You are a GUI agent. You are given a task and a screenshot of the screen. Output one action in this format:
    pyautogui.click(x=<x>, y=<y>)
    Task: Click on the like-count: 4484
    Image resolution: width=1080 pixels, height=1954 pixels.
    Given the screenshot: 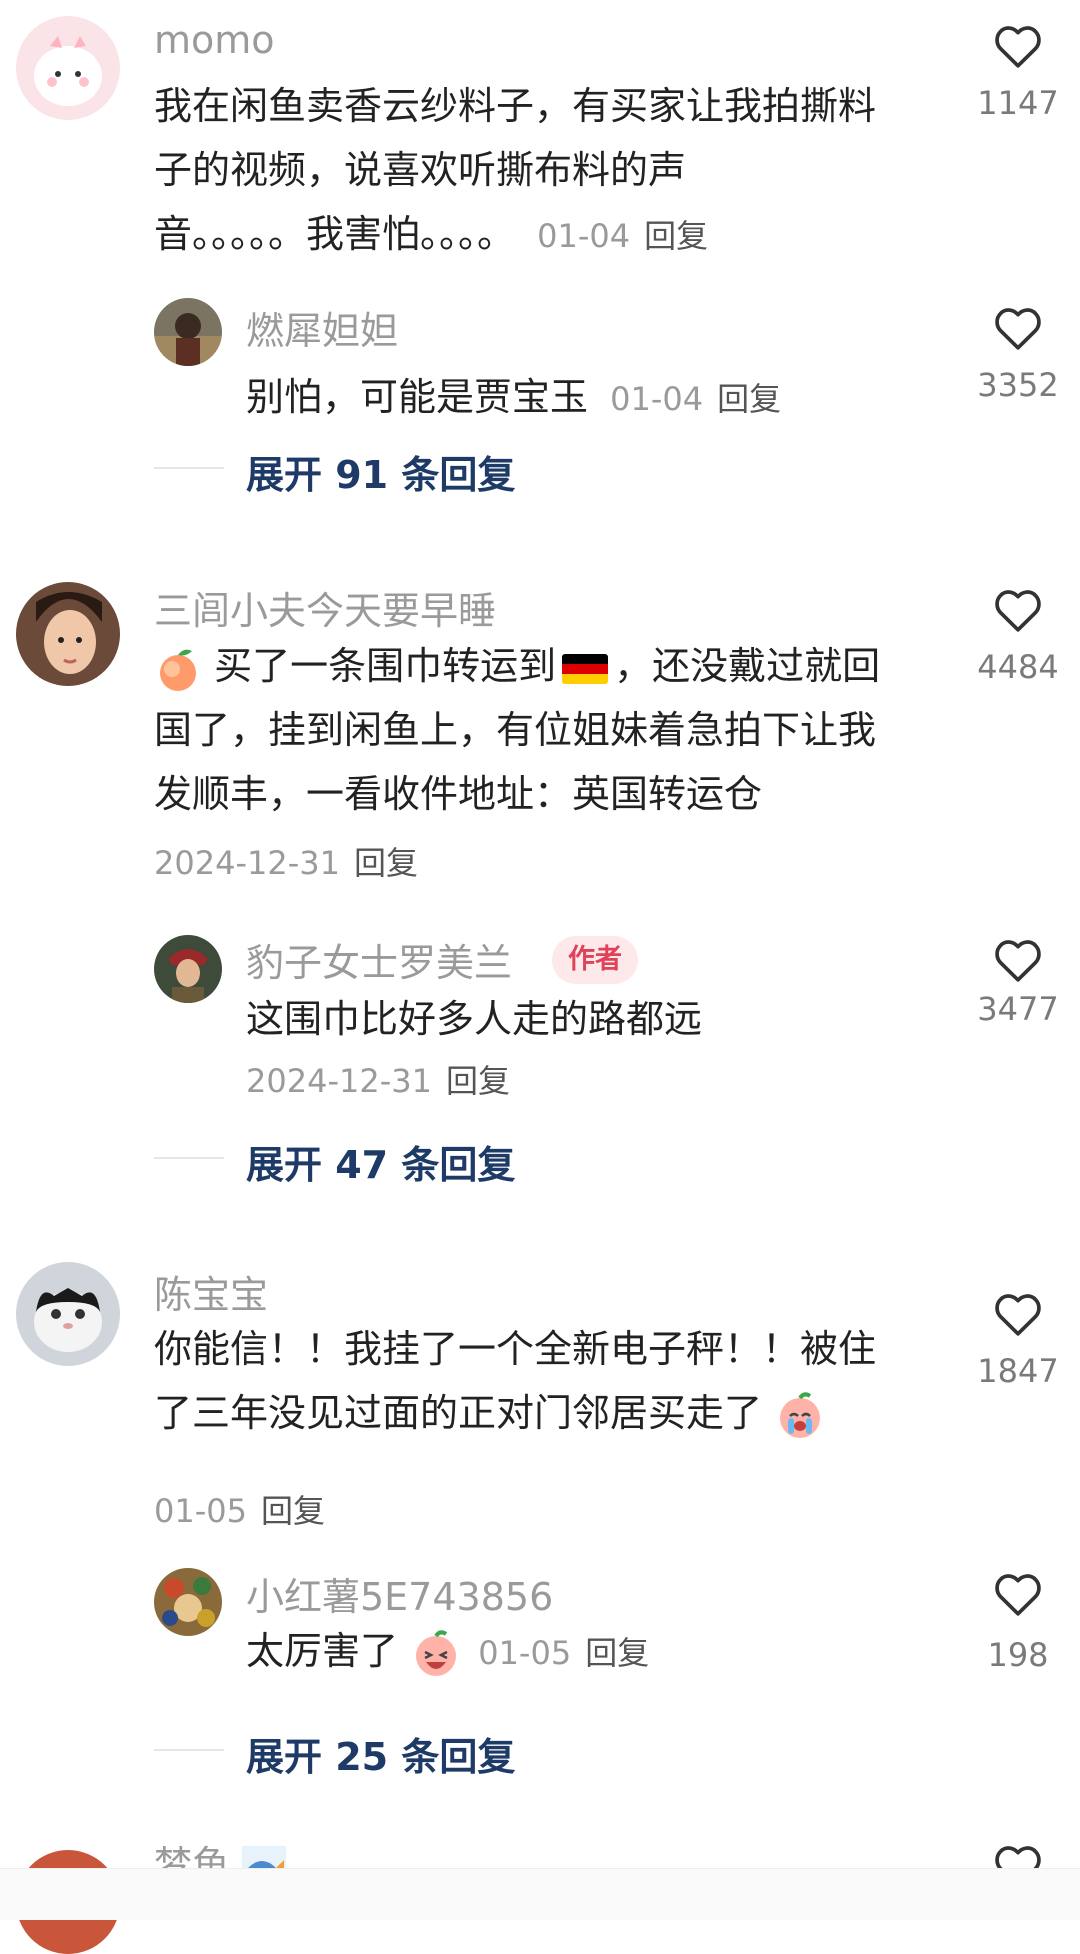 What is the action you would take?
    pyautogui.click(x=1018, y=667)
    